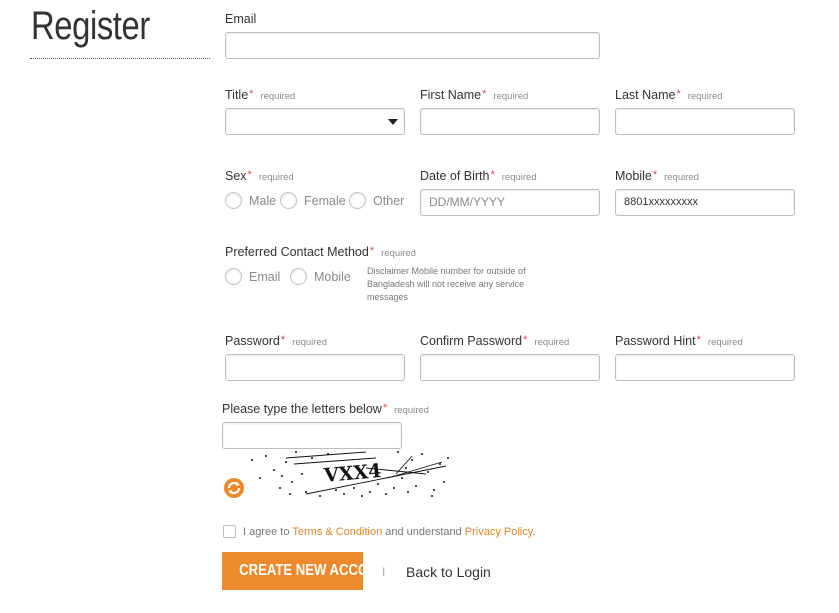 The height and width of the screenshot is (613, 839). What do you see at coordinates (320, 252) in the screenshot?
I see `contact-method-label: Preferred Contact Method* required` at bounding box center [320, 252].